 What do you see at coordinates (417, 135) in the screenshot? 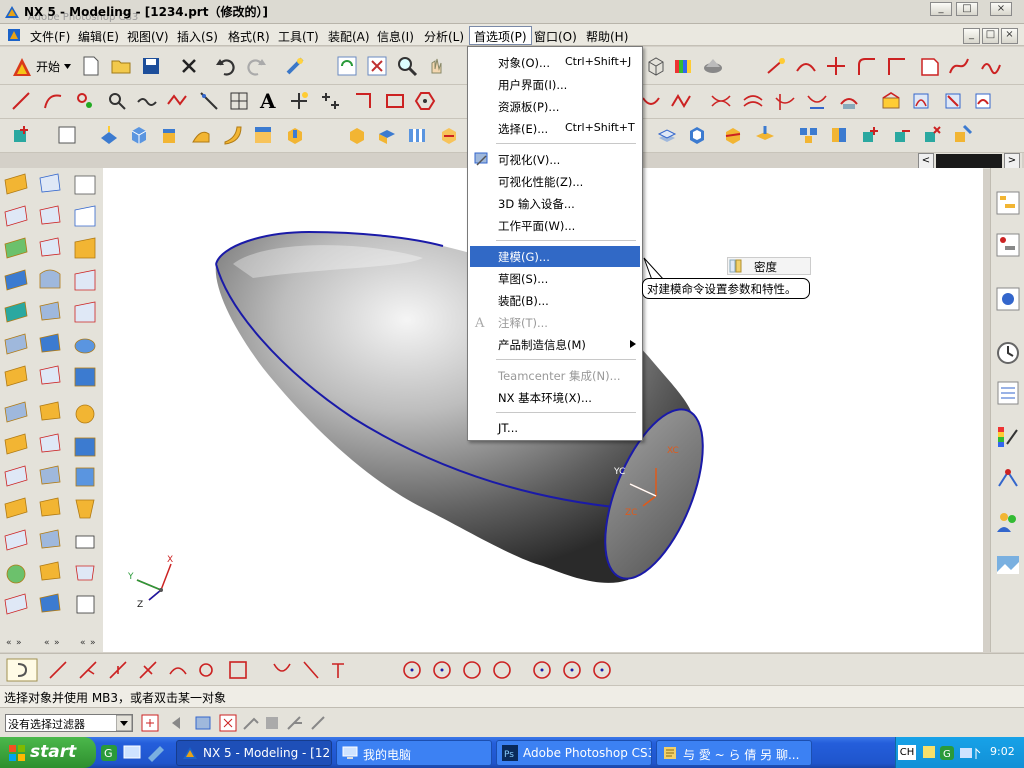
I see `slot-icon` at bounding box center [417, 135].